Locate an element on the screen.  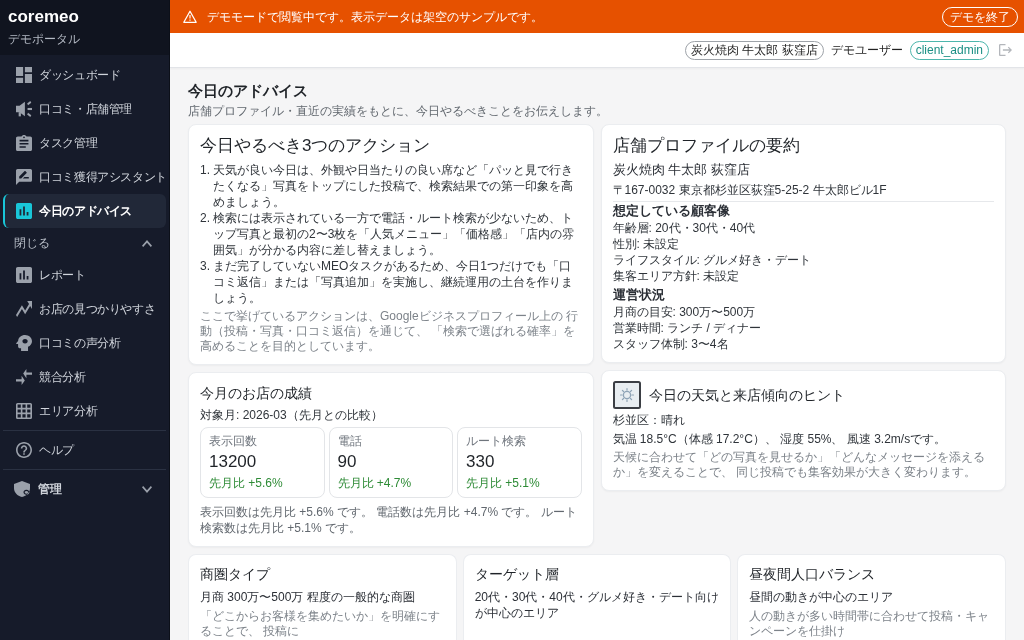
warning-icon is located at coordinates (190, 16).